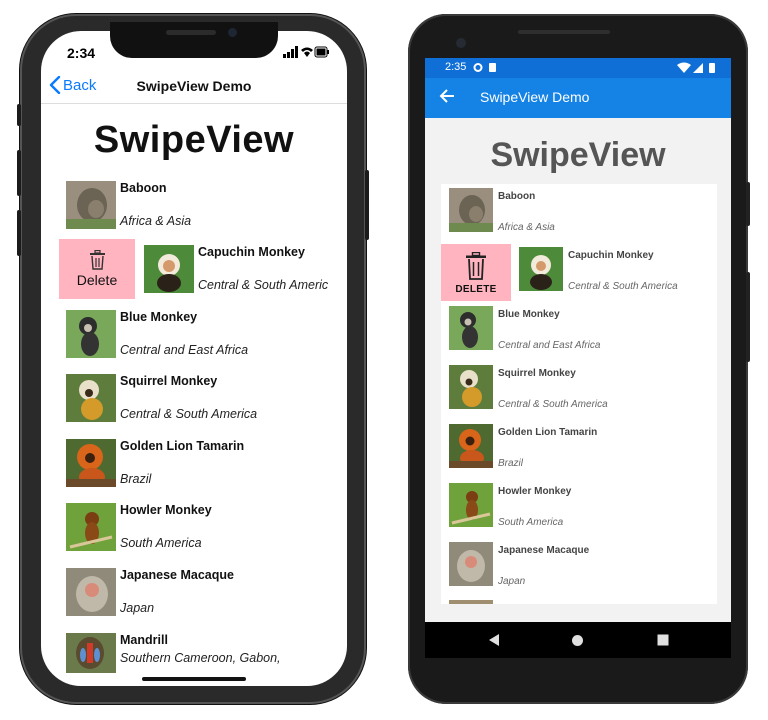 The width and height of the screenshot is (768, 720). I want to click on nav-home-icon, so click(577, 640).